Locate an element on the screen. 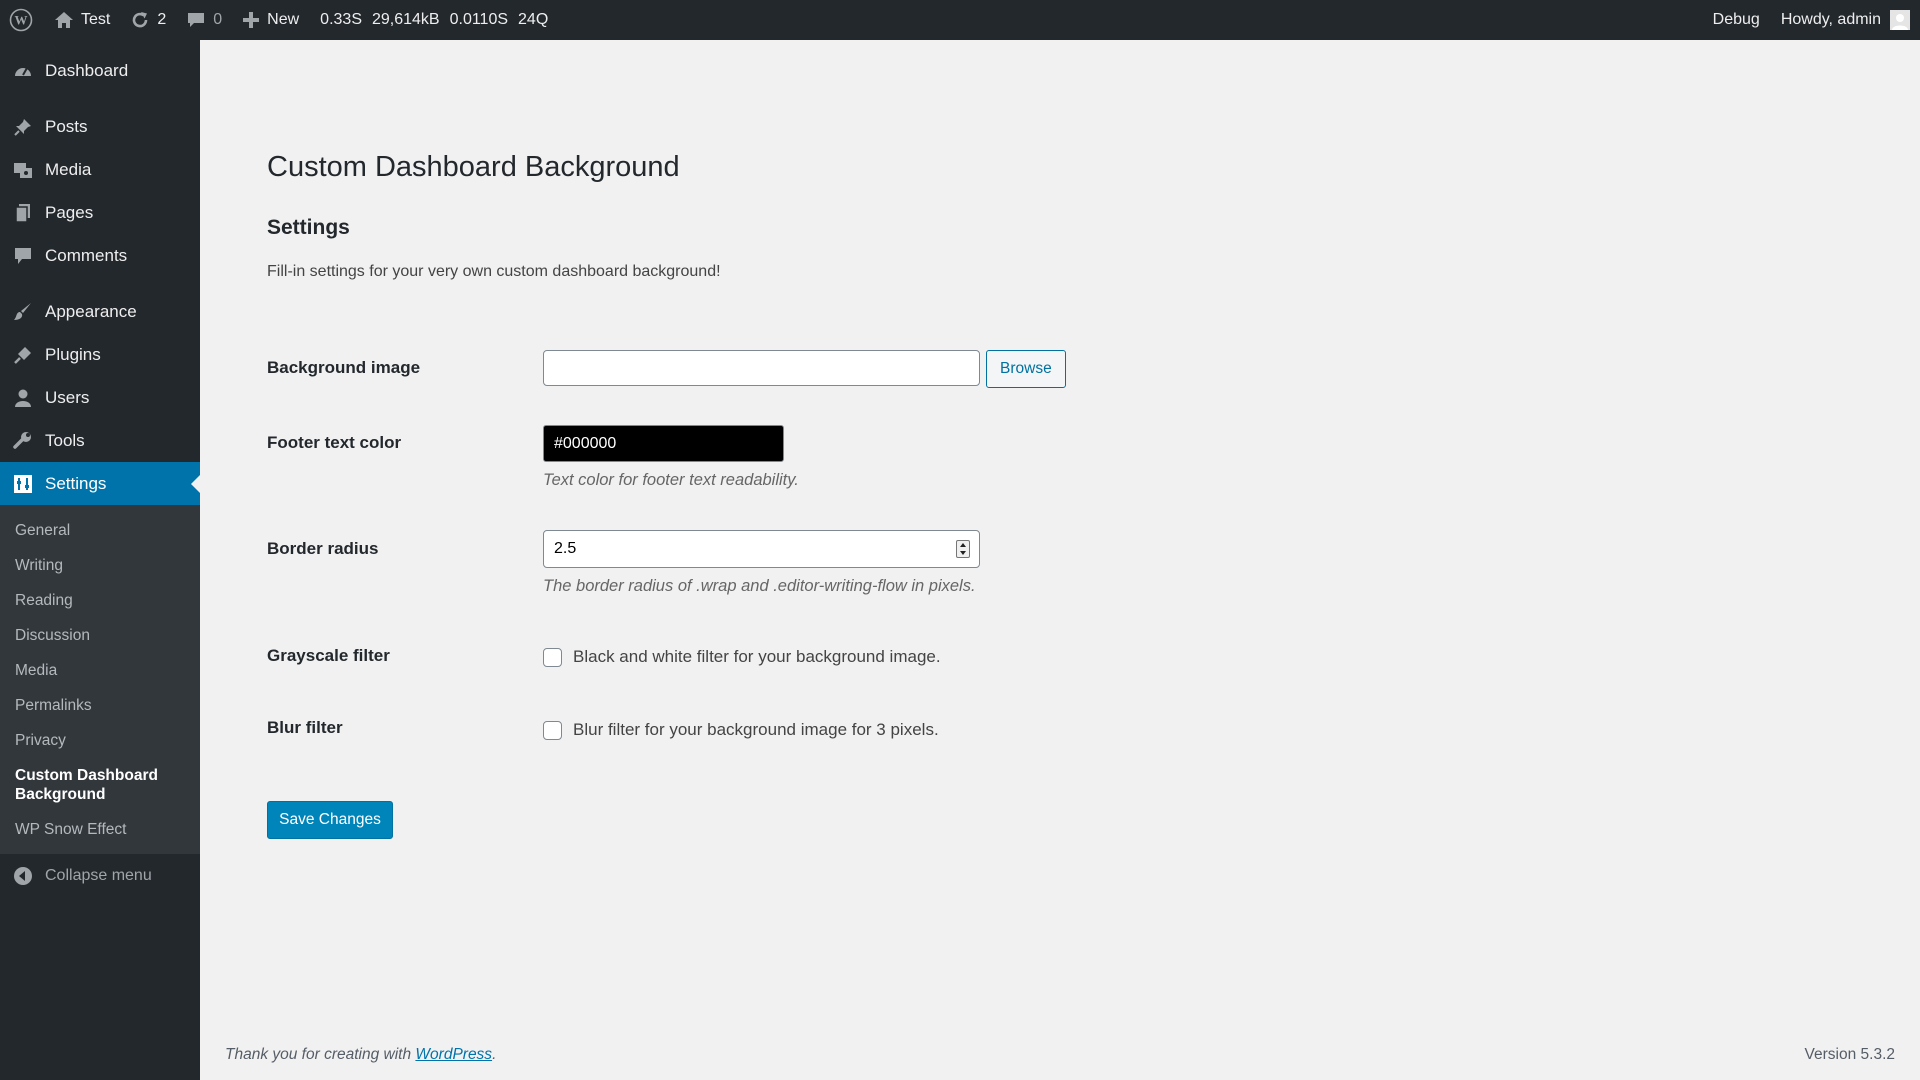  brush-icon is located at coordinates (23, 312).